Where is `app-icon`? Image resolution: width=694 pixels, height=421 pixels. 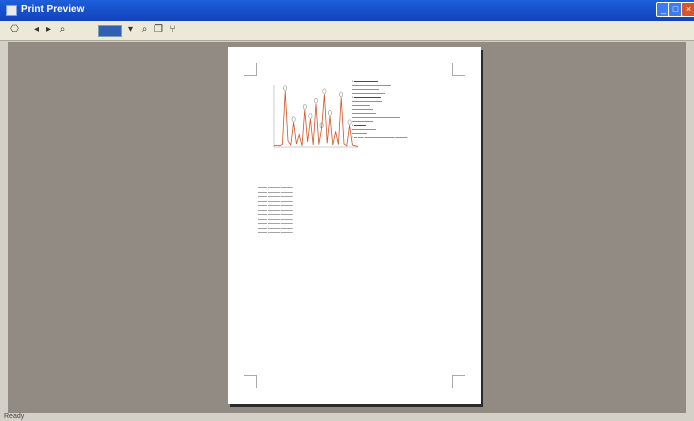 app-icon is located at coordinates (11, 10).